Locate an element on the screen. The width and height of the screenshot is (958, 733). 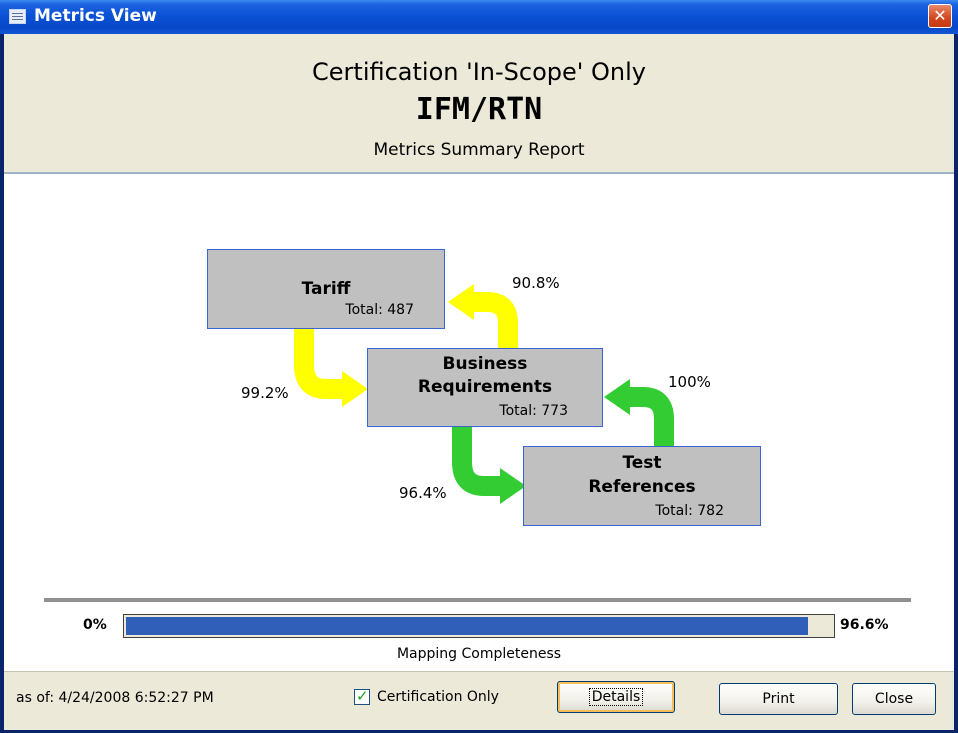
close-button: Close is located at coordinates (894, 699).